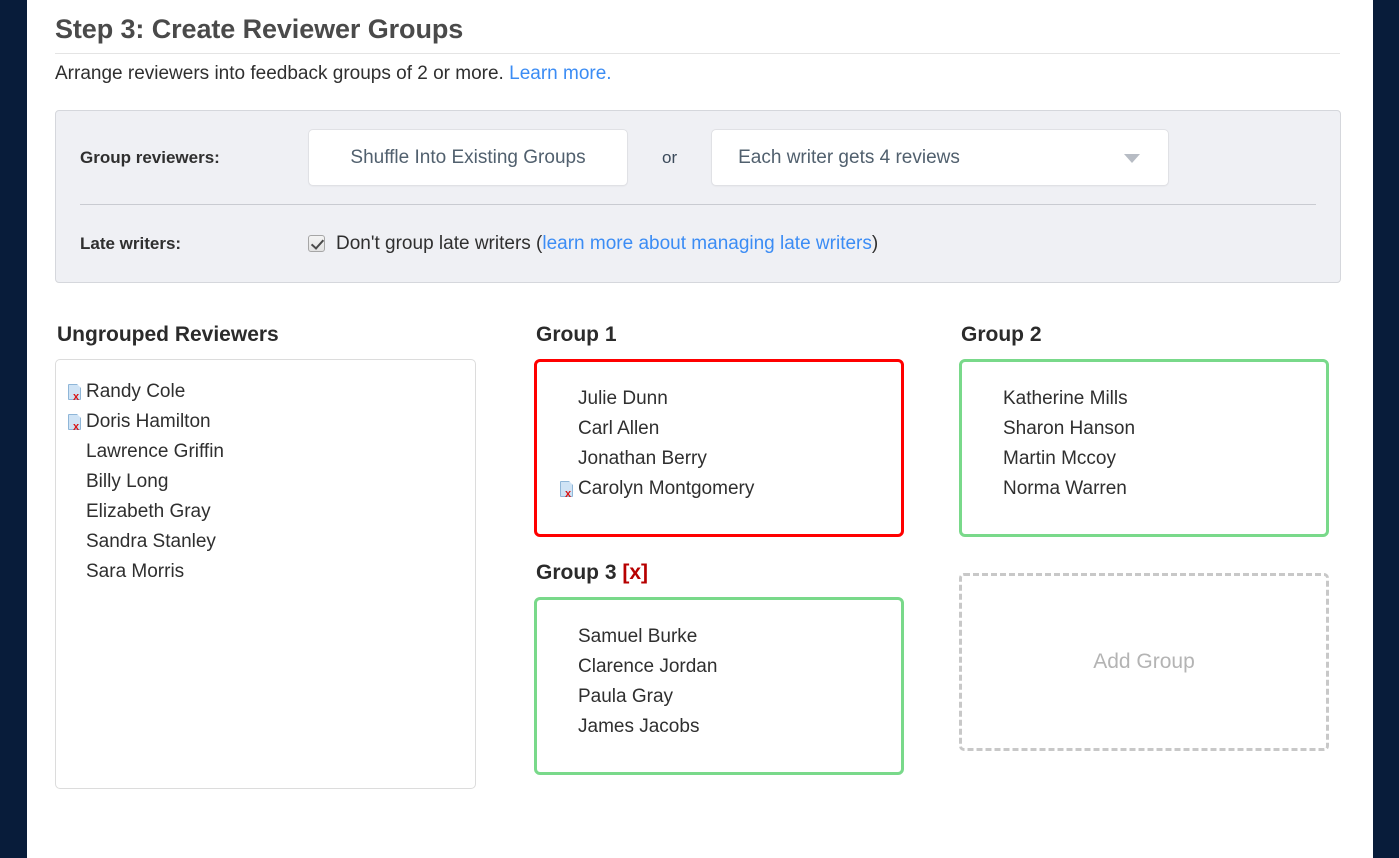  I want to click on late-writers-text-before: Don't group late writers (, so click(439, 243).